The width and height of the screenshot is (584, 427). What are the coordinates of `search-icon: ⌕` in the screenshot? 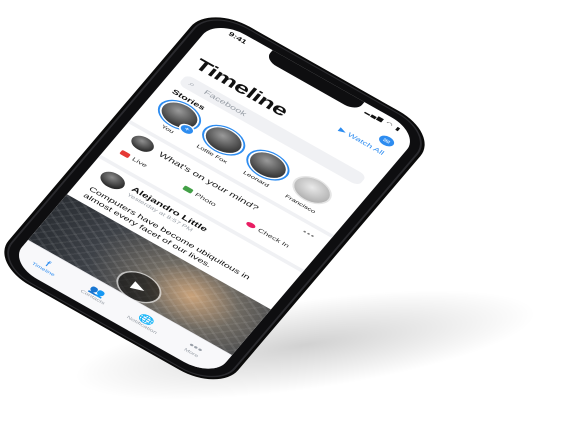 It's located at (191, 84).